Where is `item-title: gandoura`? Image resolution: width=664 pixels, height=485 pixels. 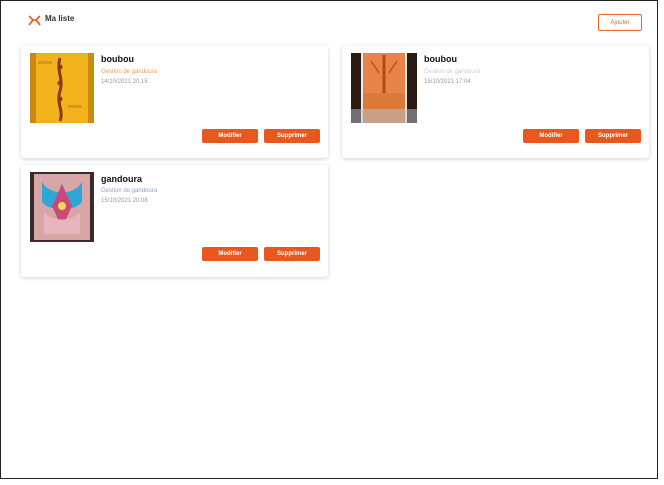
item-title: gandoura is located at coordinates (122, 179).